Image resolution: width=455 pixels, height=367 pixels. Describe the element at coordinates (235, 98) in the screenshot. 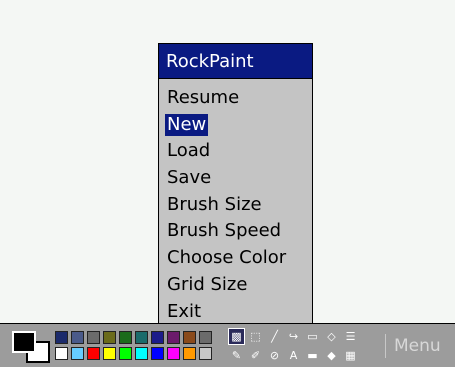

I see `menu-item-resume: Resume` at that location.